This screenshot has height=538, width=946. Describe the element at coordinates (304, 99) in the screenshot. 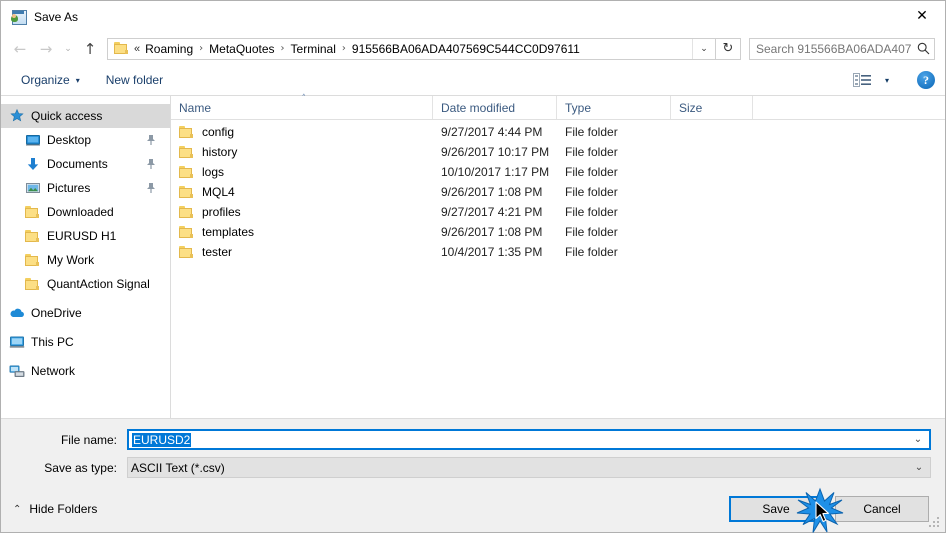

I see `sort-ascending-icon: ˄` at that location.